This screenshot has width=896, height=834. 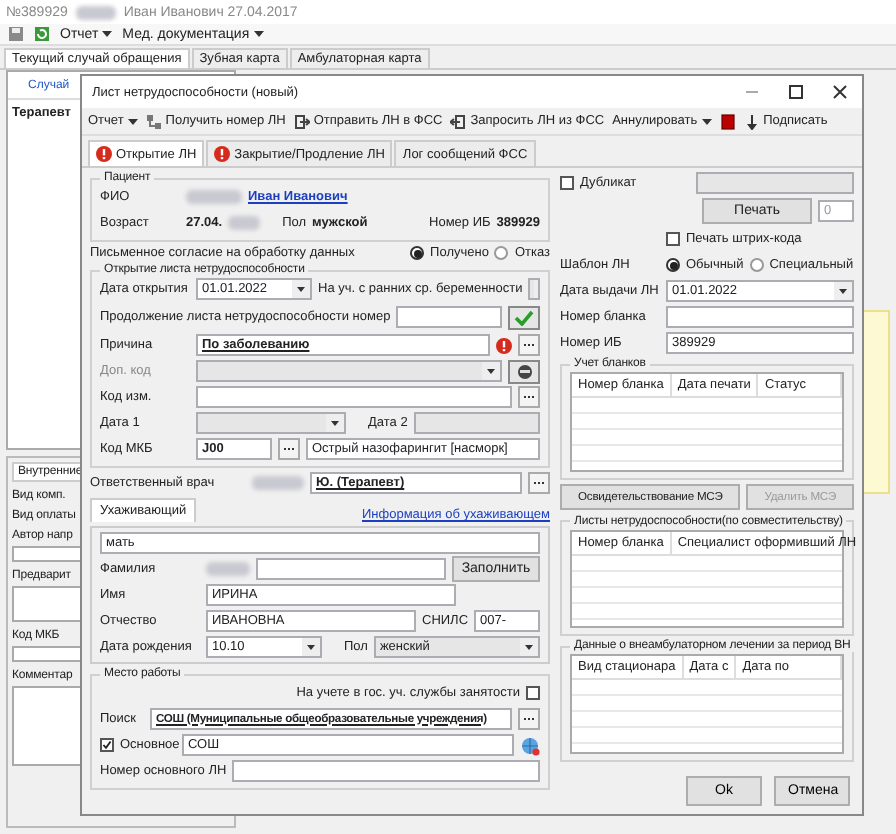 What do you see at coordinates (16, 34) in the screenshot?
I see `save-icon` at bounding box center [16, 34].